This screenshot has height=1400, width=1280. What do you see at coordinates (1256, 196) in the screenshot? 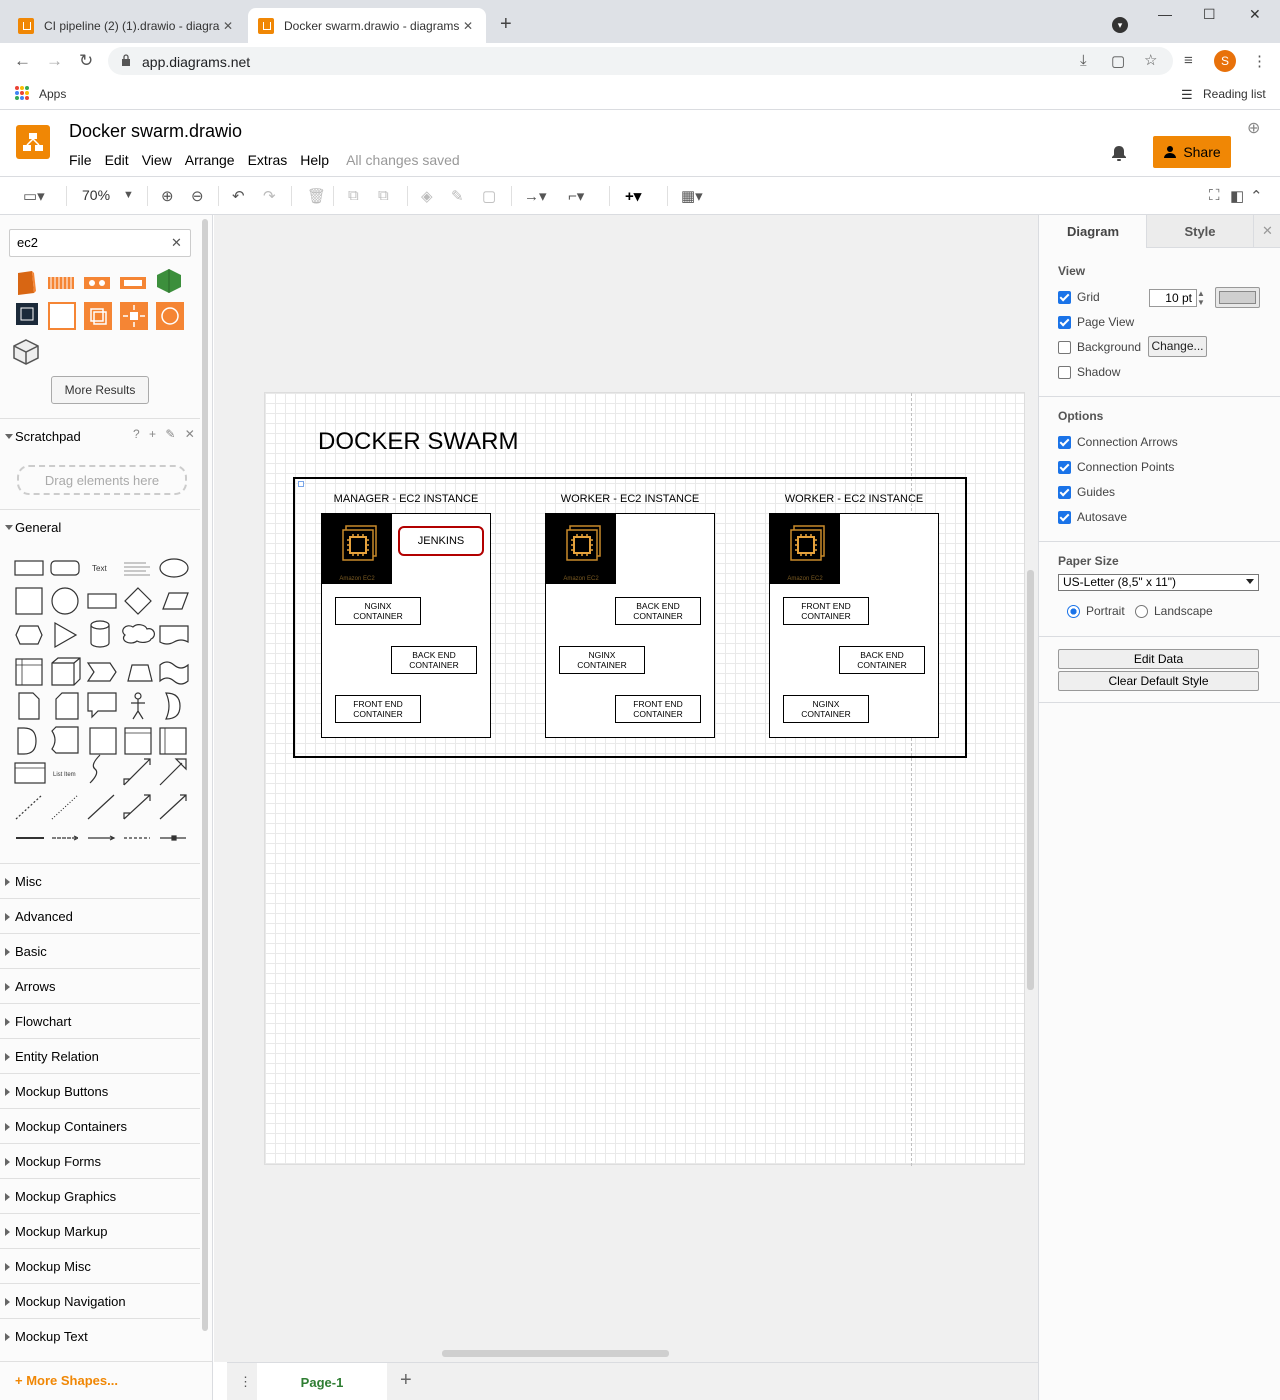
I see `collapse-icon: ⌃` at bounding box center [1256, 196].